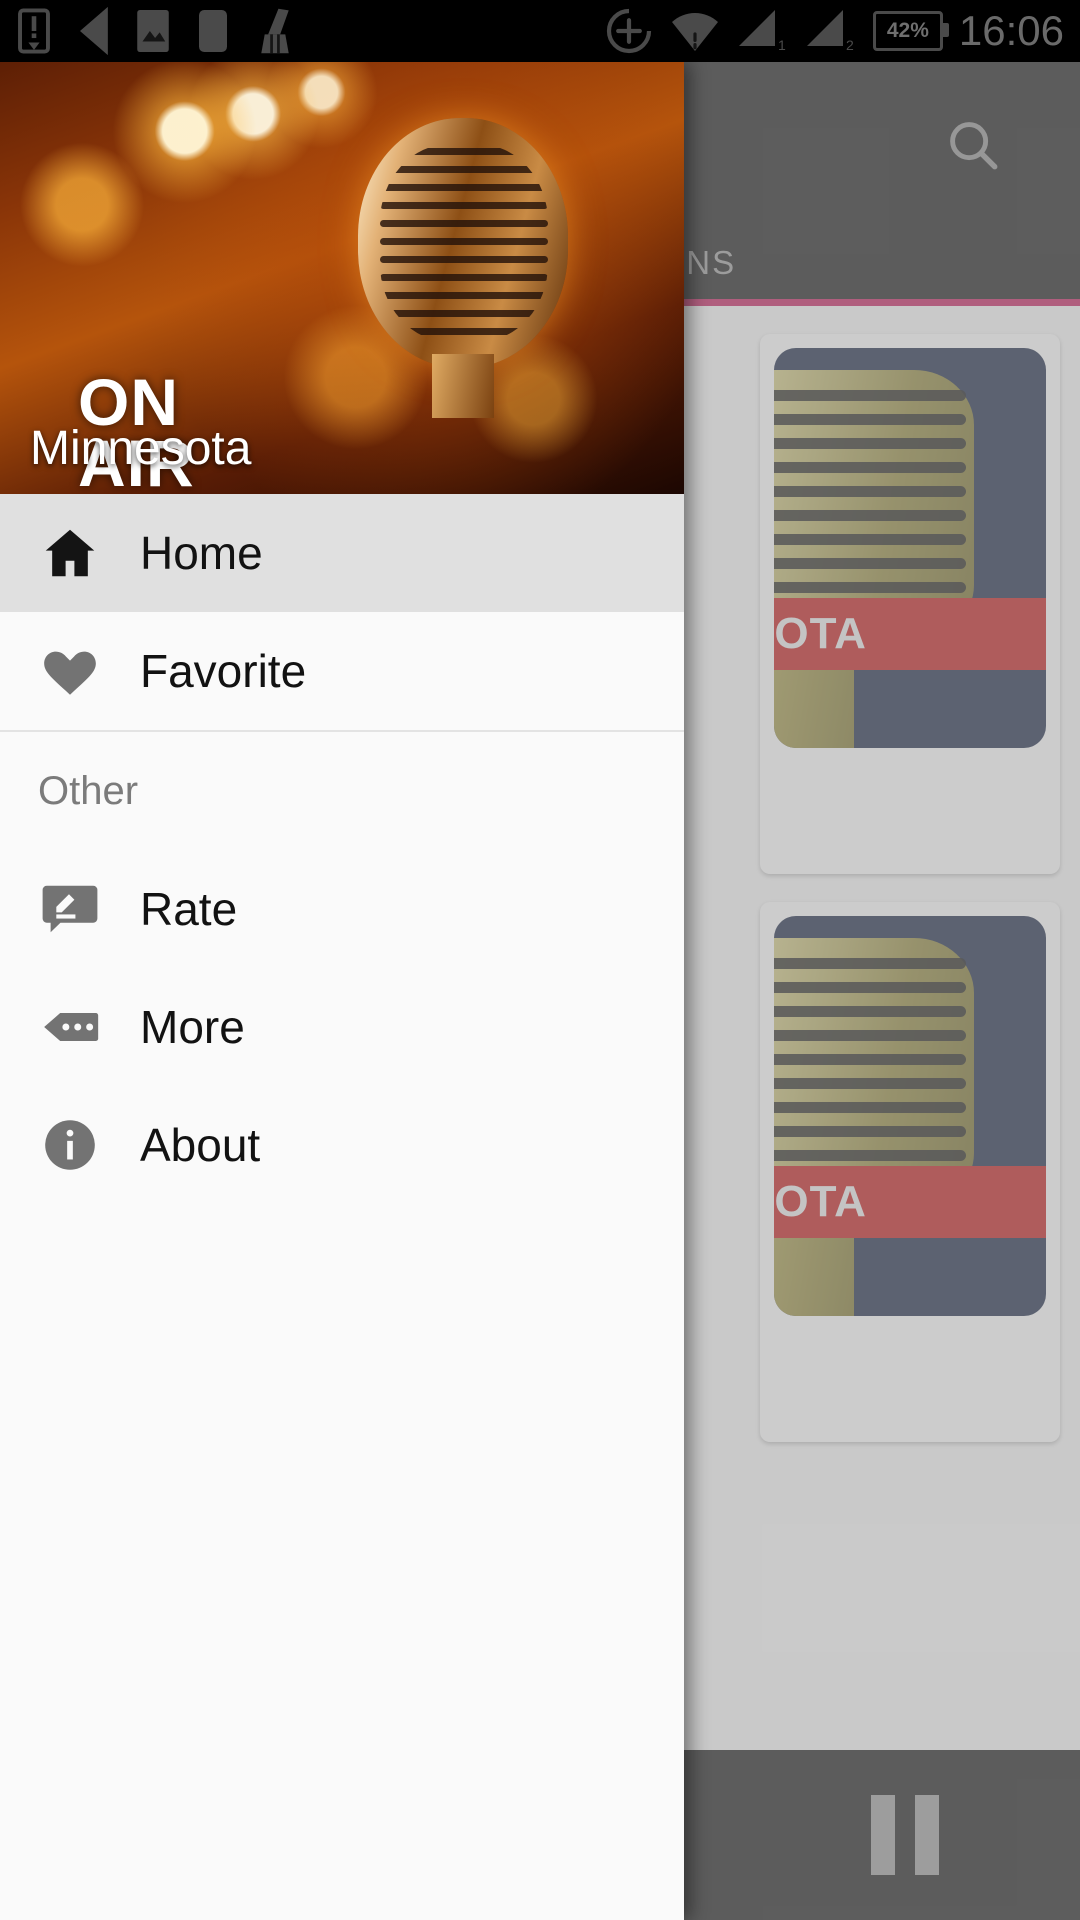  I want to click on station-name: loud, so click(900, 1359).